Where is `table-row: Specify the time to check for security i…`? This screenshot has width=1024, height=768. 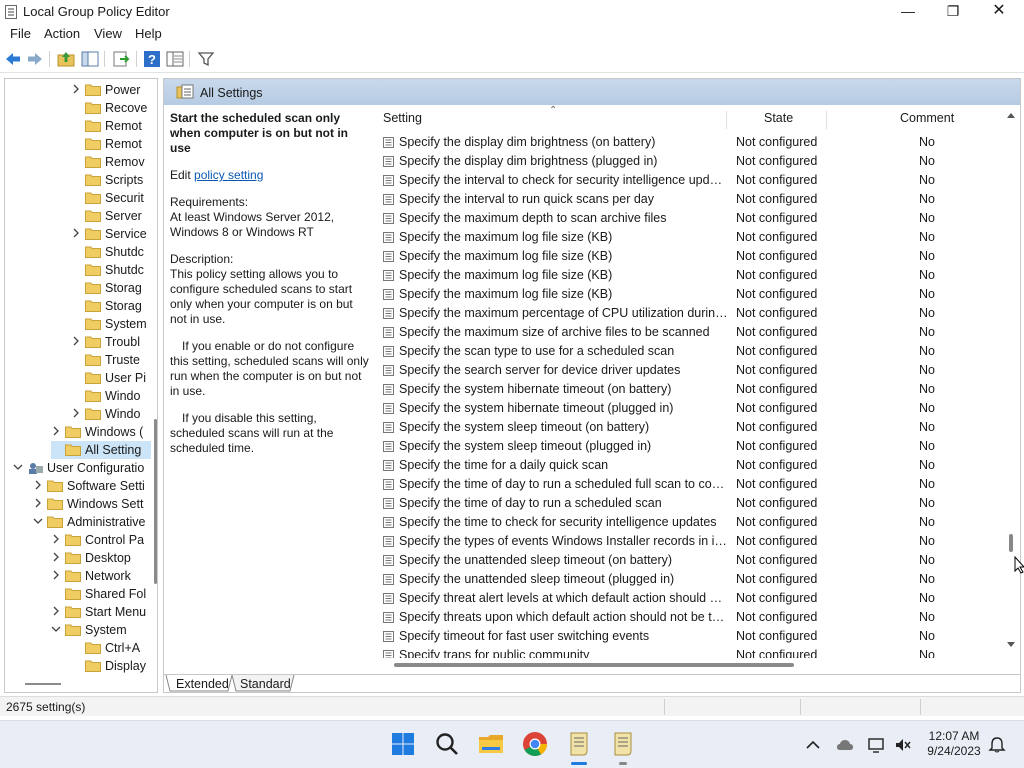
table-row: Specify the time to check for security i… is located at coordinates (694, 522).